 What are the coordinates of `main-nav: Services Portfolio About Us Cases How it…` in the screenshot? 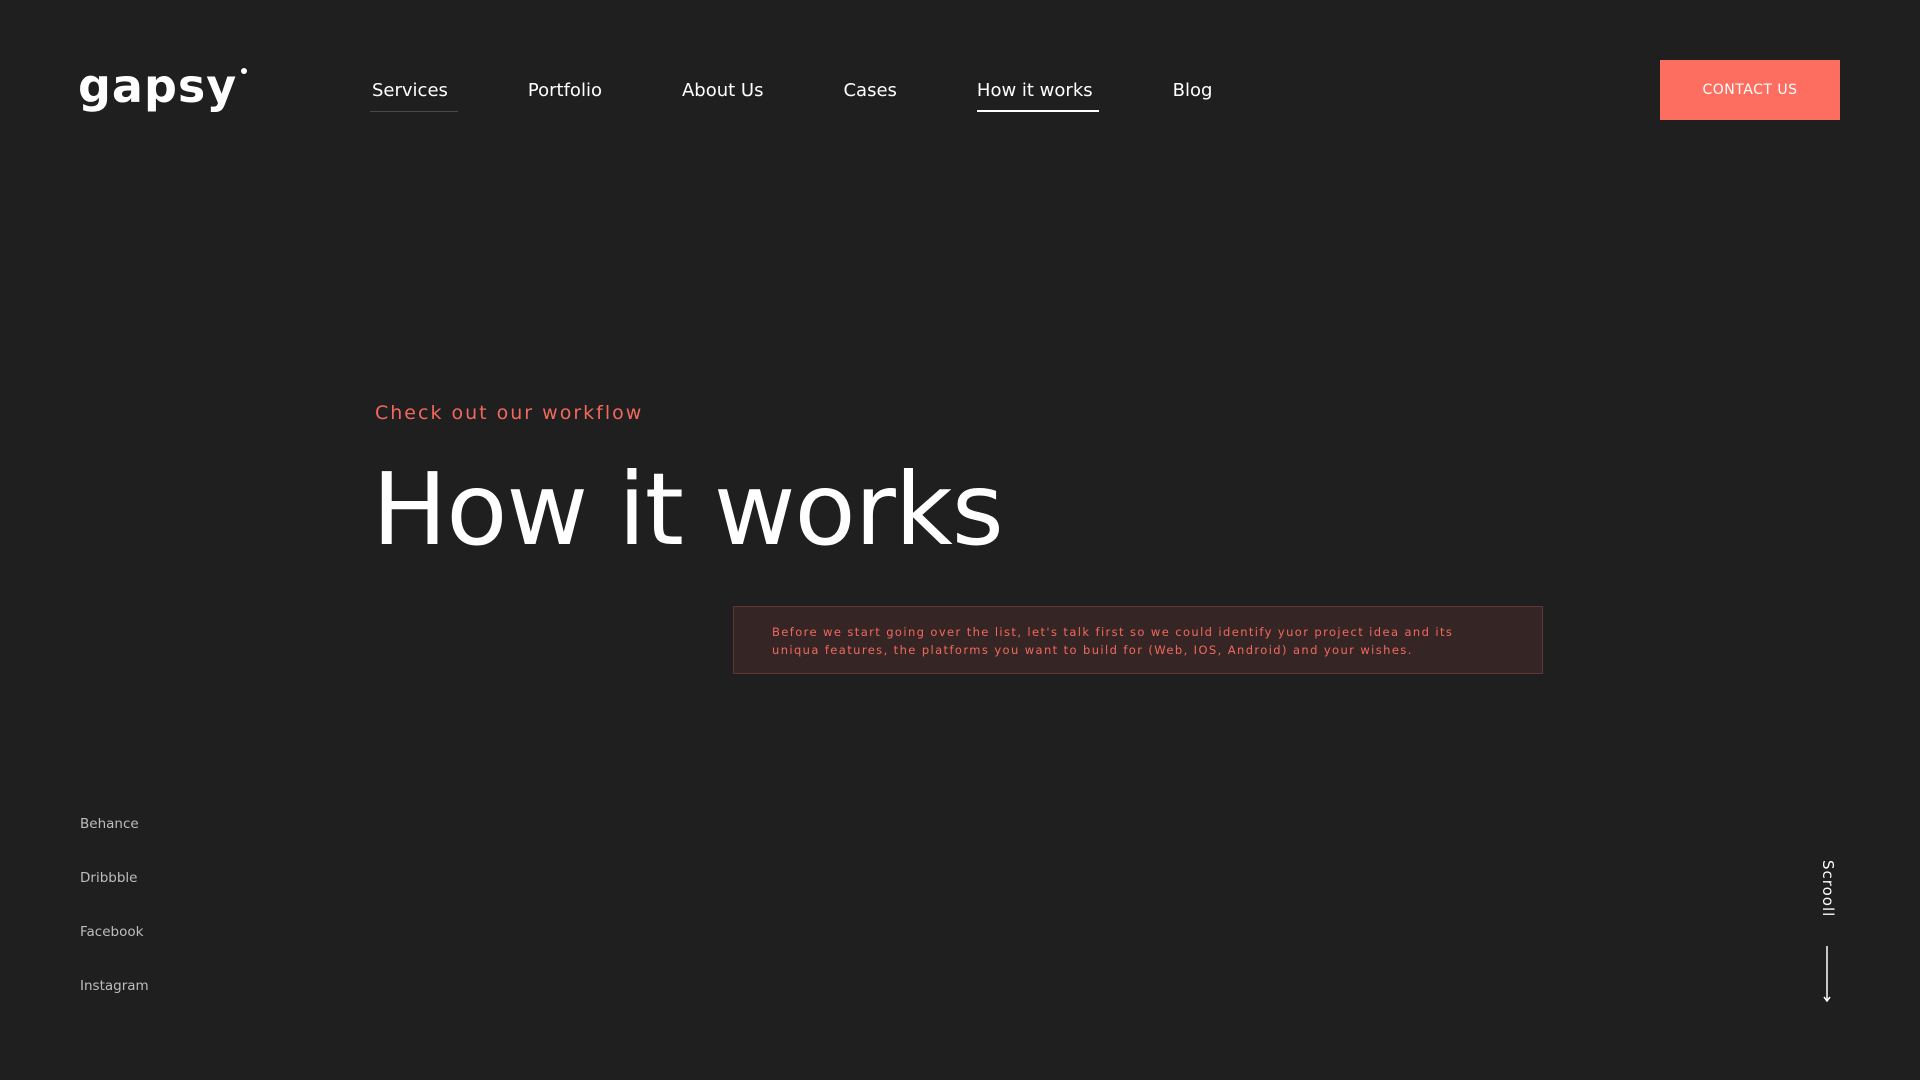 It's located at (831, 96).